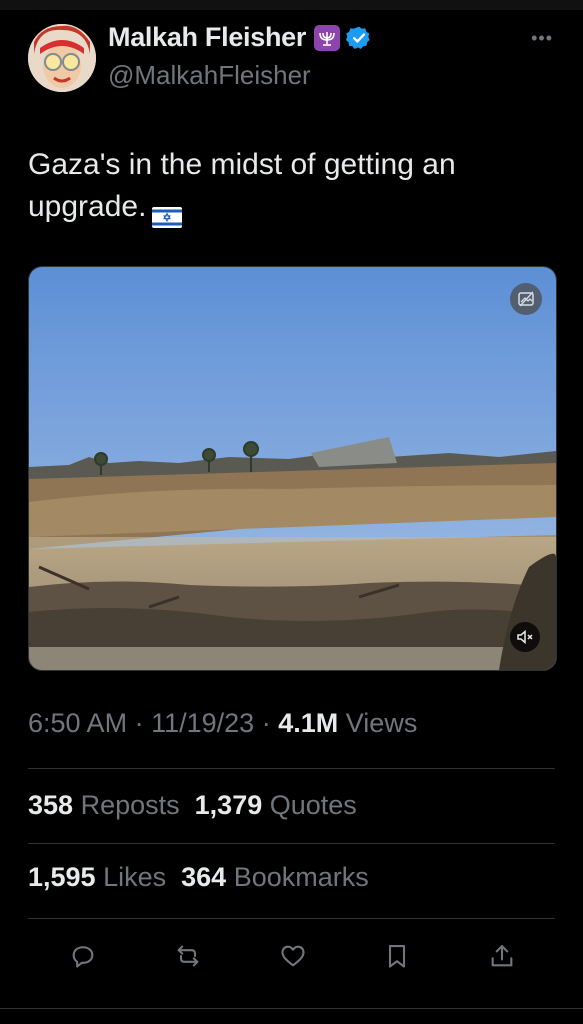 This screenshot has height=1024, width=583. I want to click on author-name-row: Malkah Fleisher, so click(240, 37).